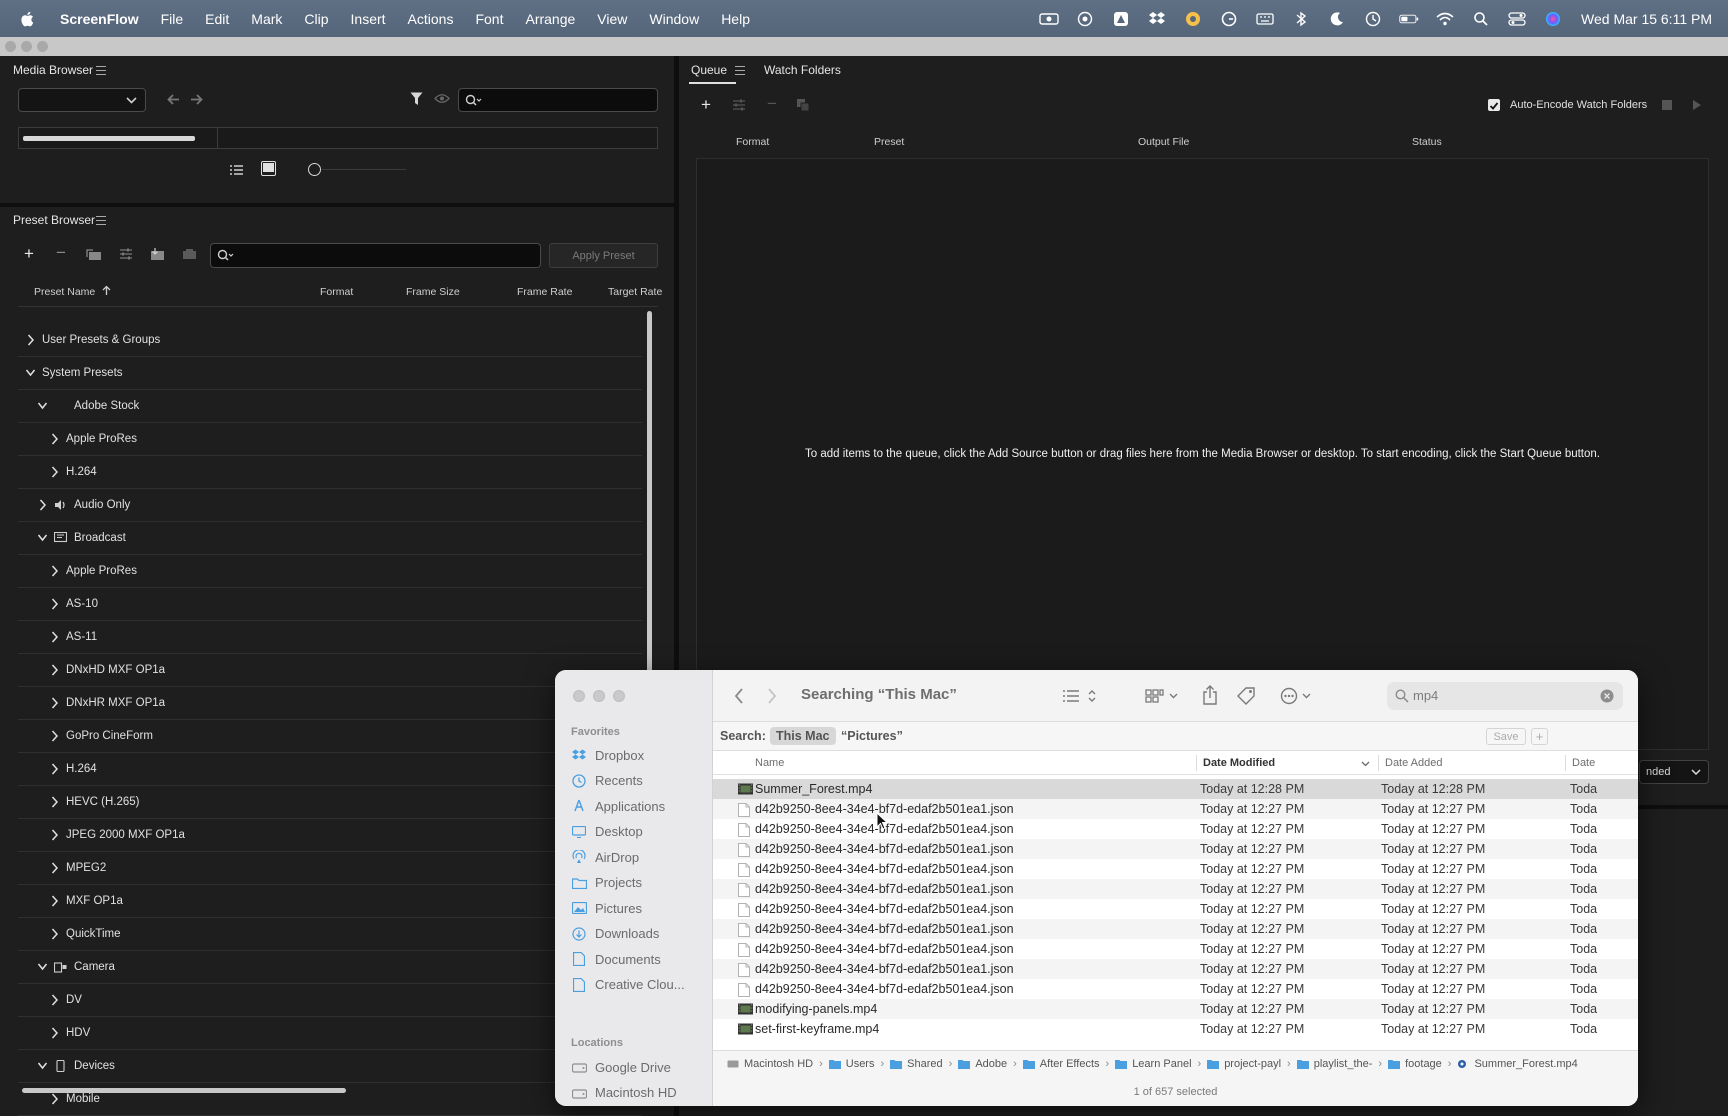  Describe the element at coordinates (10, 46) in the screenshot. I see `close-window-button` at that location.